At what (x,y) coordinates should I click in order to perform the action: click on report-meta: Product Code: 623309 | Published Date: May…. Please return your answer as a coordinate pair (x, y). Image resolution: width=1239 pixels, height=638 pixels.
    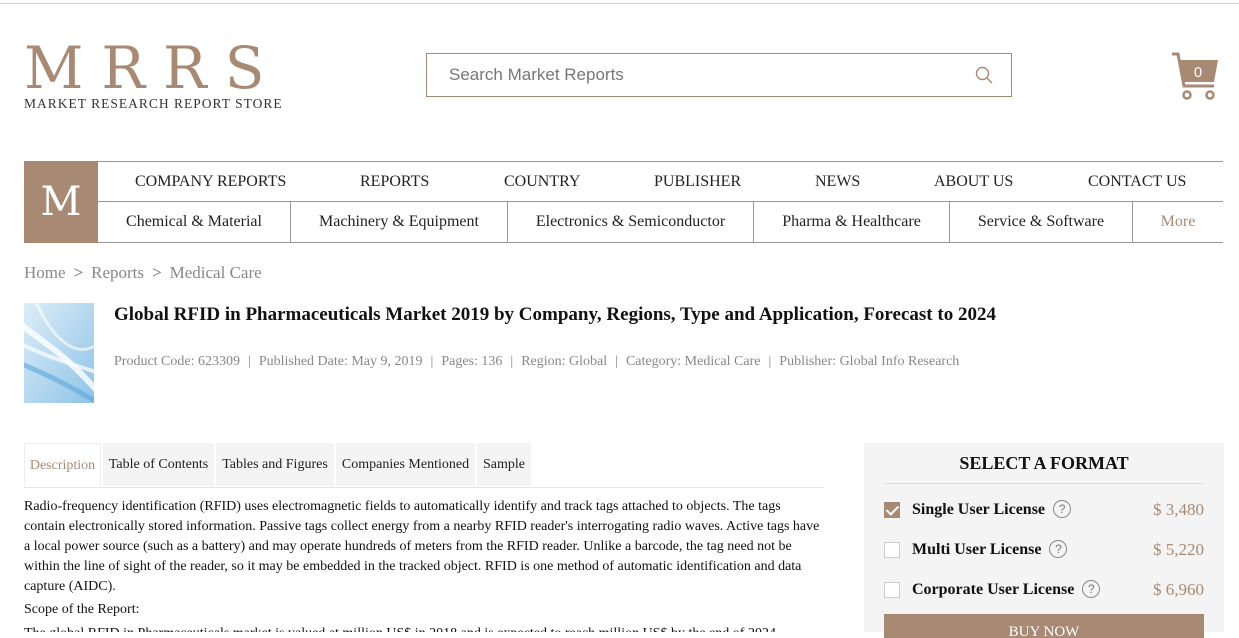
    Looking at the image, I should click on (536, 362).